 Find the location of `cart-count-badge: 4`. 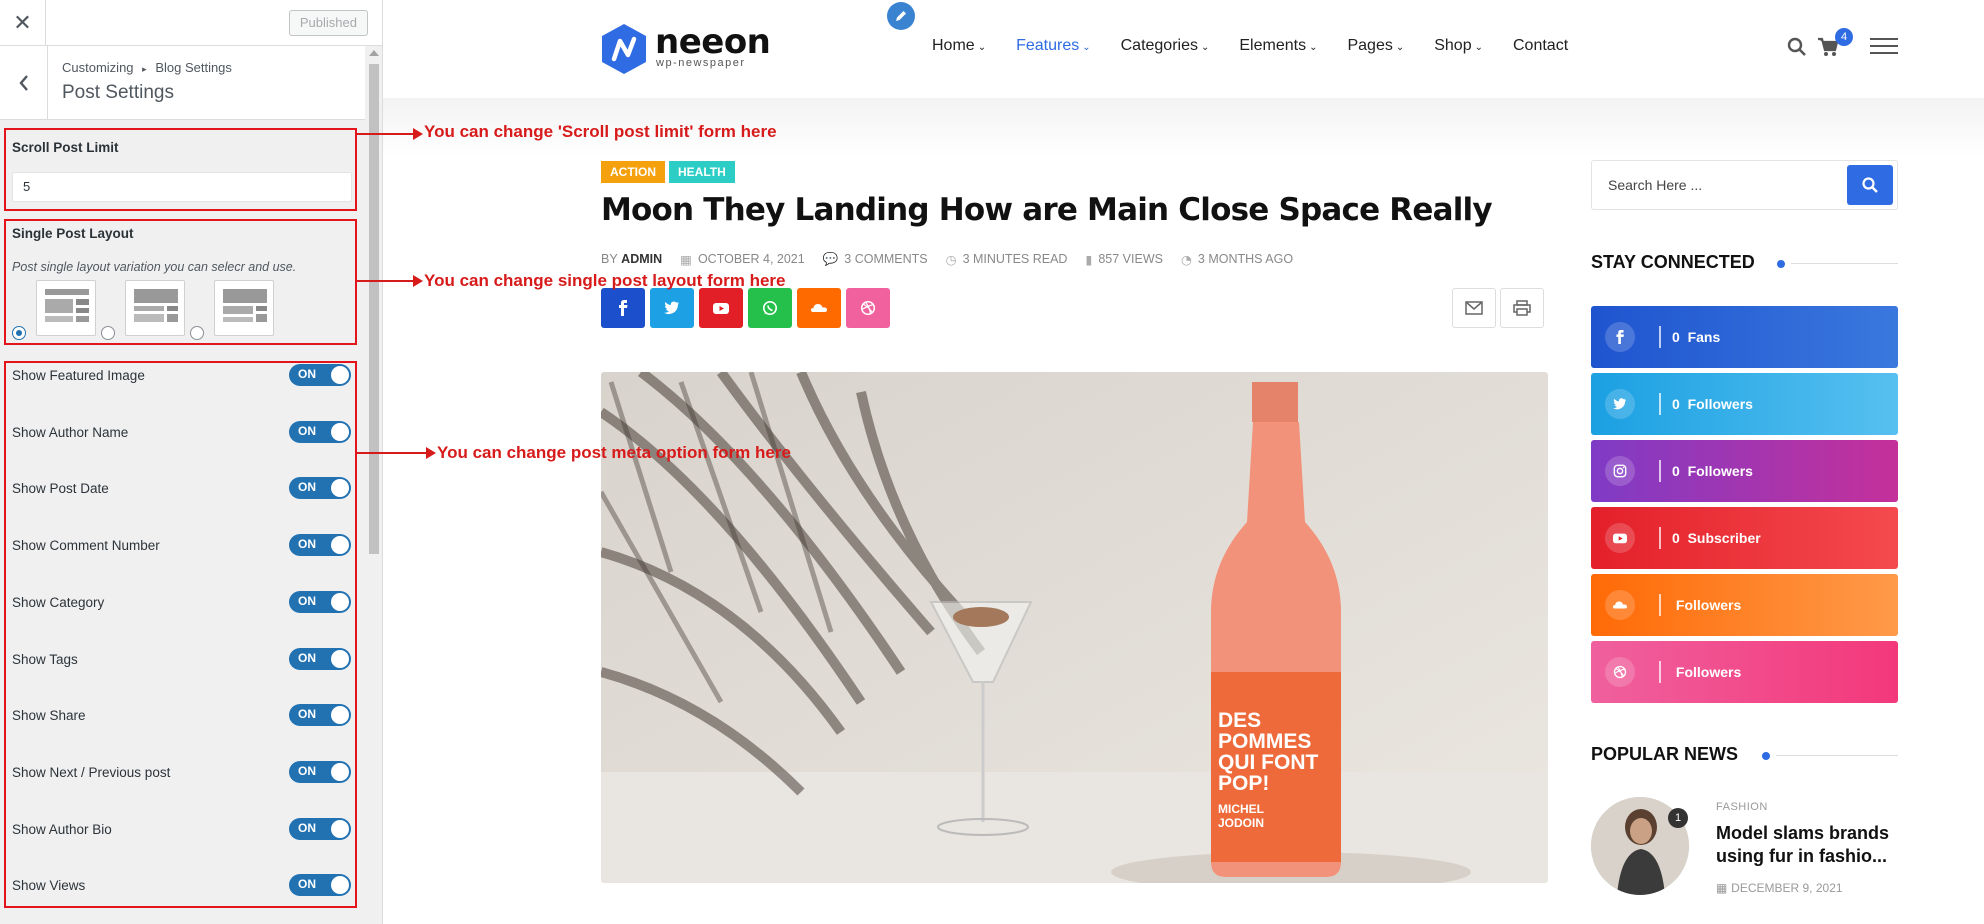

cart-count-badge: 4 is located at coordinates (1844, 37).